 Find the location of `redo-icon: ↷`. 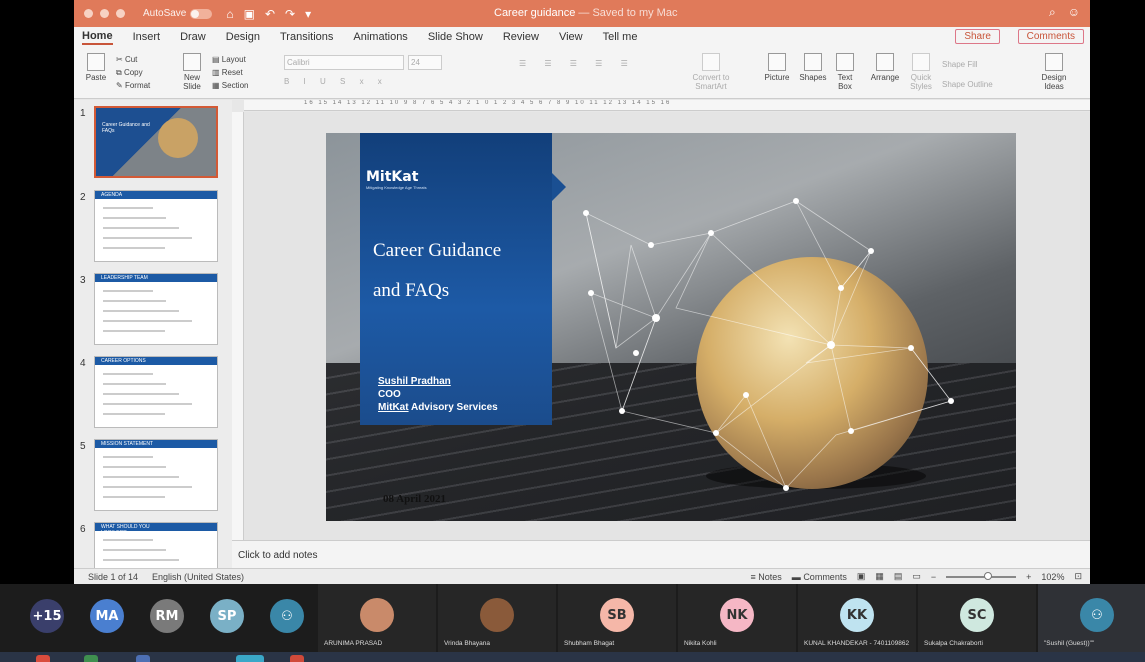

redo-icon: ↷ is located at coordinates (290, 14).